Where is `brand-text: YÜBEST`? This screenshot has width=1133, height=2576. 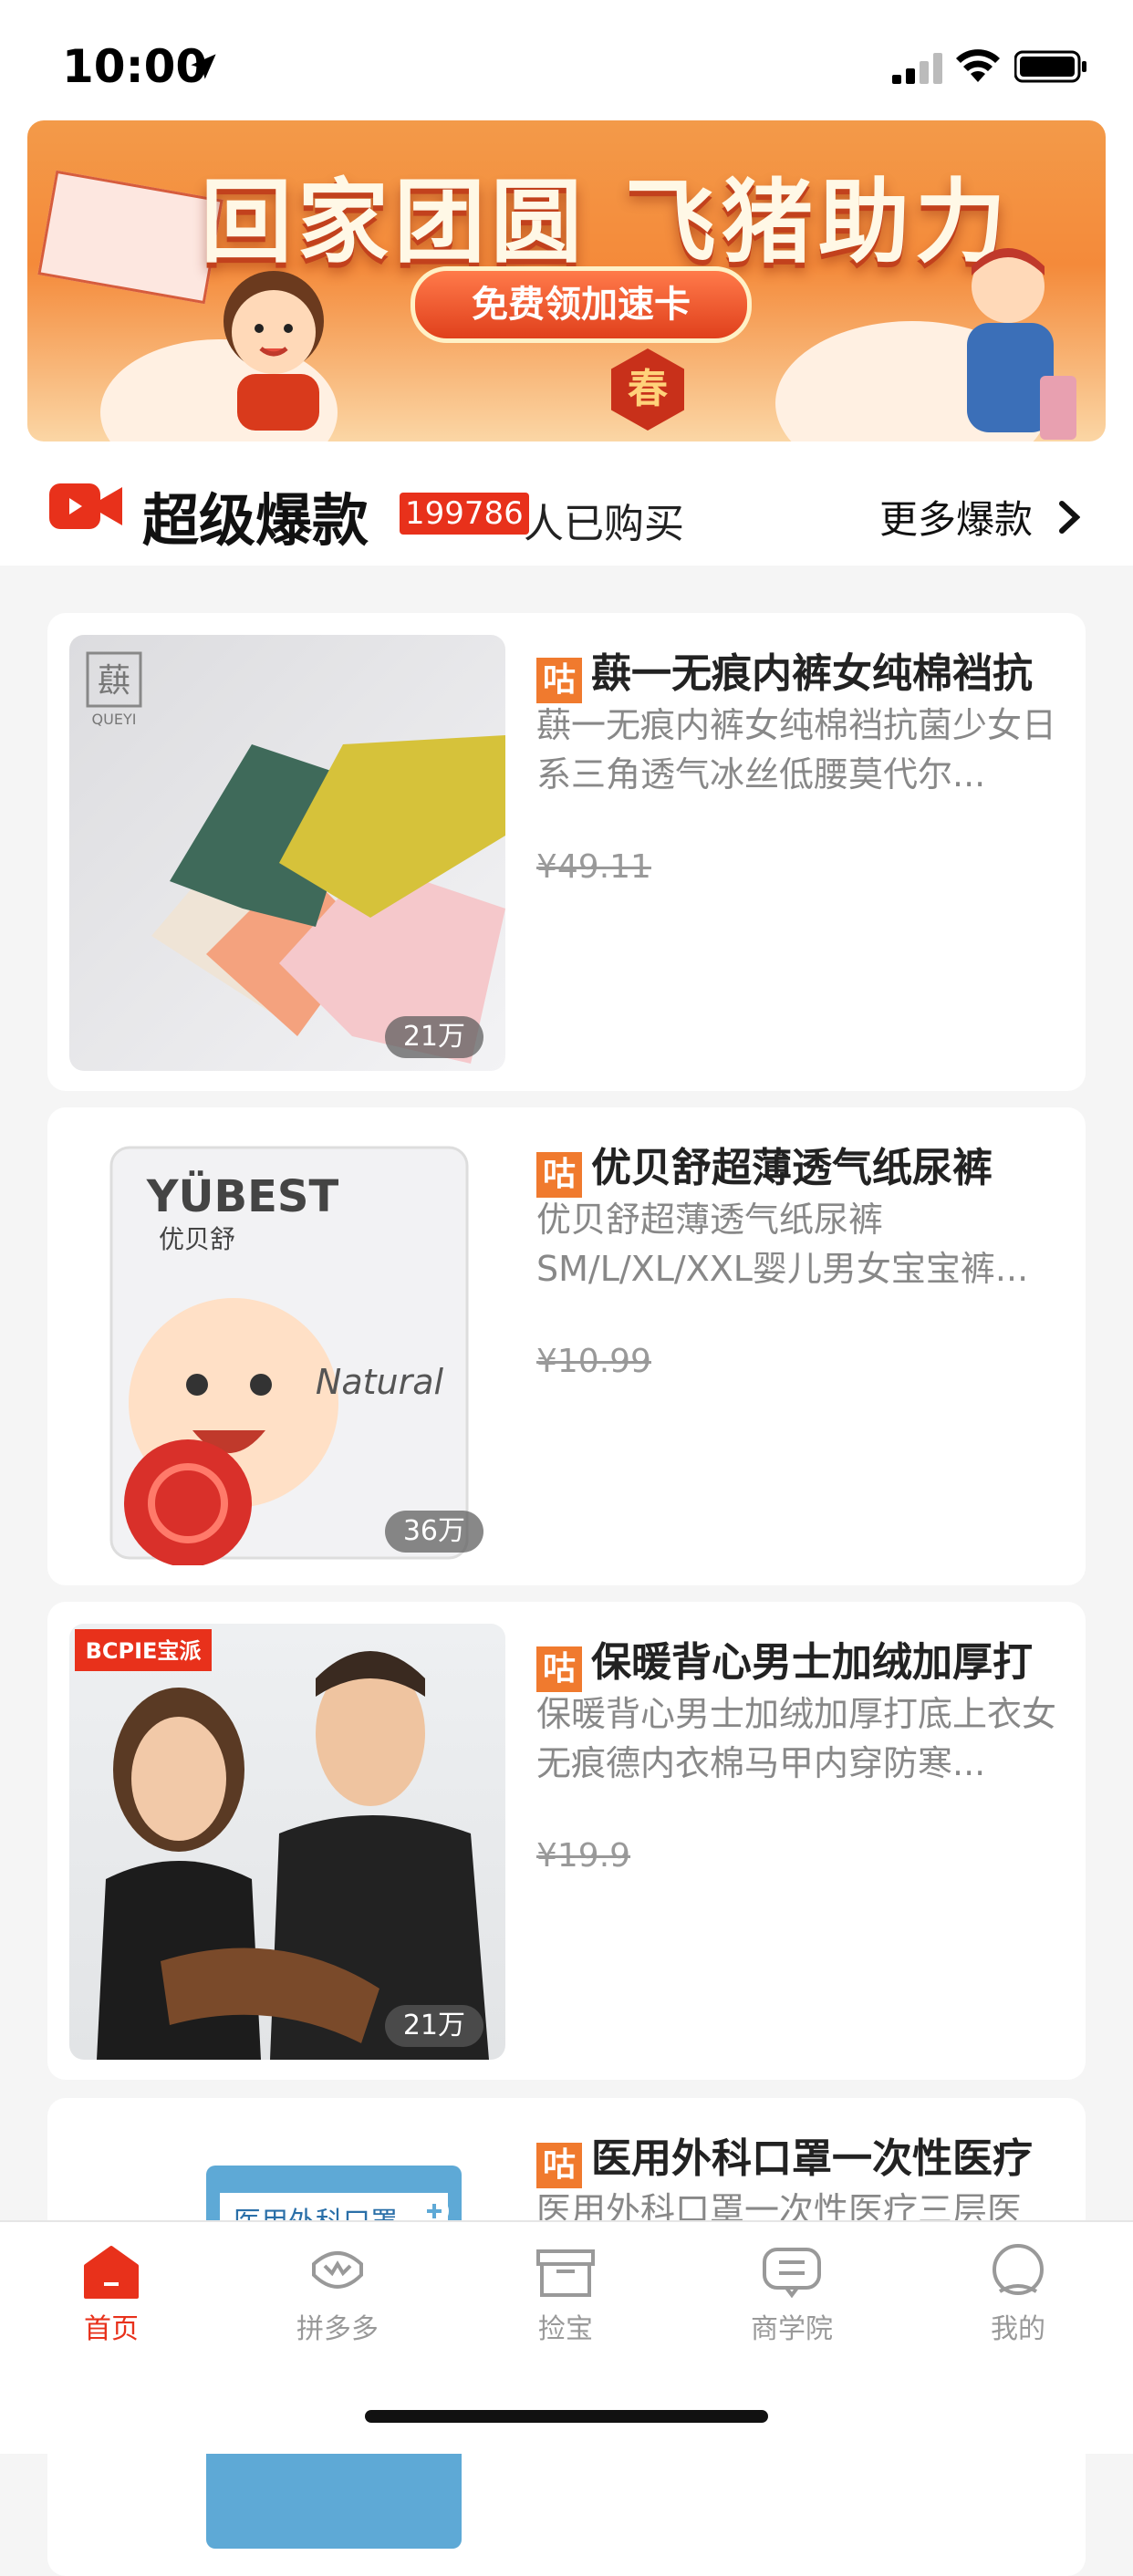
brand-text: YÜBEST is located at coordinates (243, 1196).